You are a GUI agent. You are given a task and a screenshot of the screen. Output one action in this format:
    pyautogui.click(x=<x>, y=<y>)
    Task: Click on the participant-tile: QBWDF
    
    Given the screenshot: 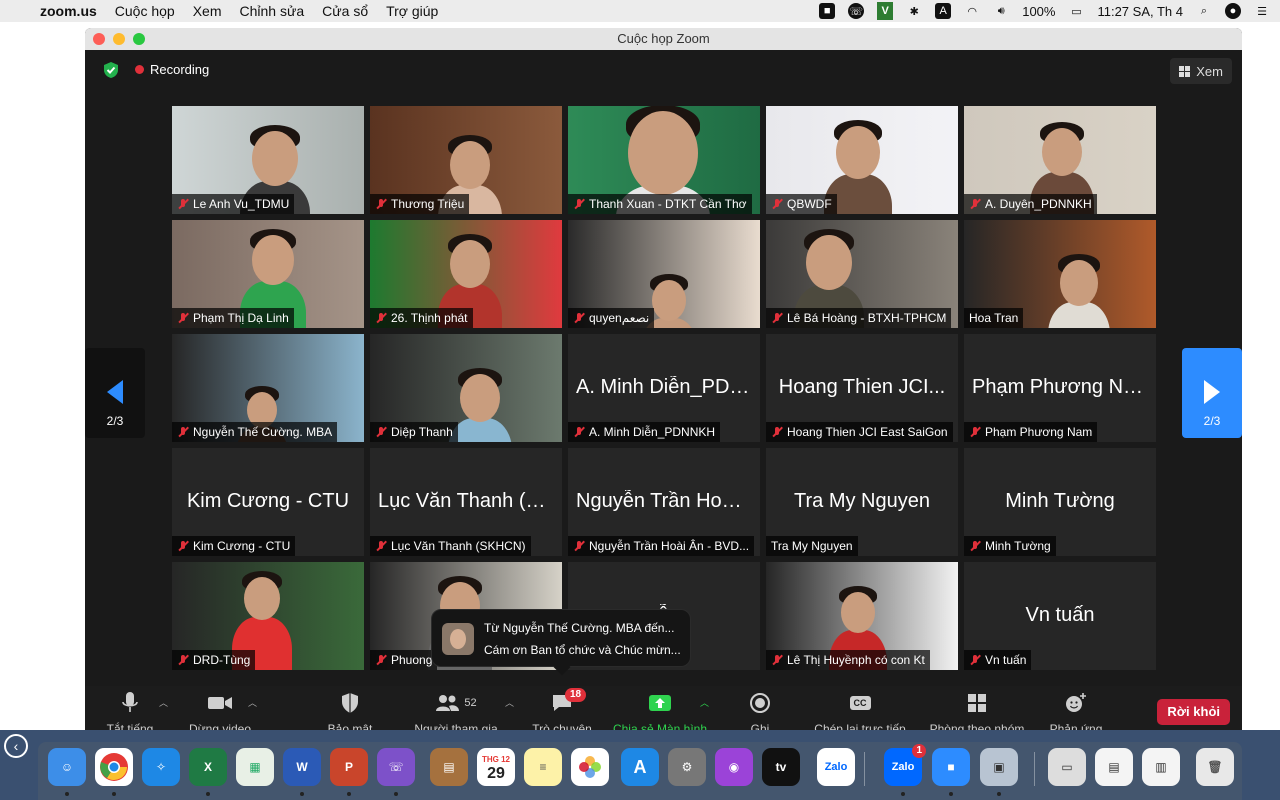 What is the action you would take?
    pyautogui.click(x=862, y=160)
    